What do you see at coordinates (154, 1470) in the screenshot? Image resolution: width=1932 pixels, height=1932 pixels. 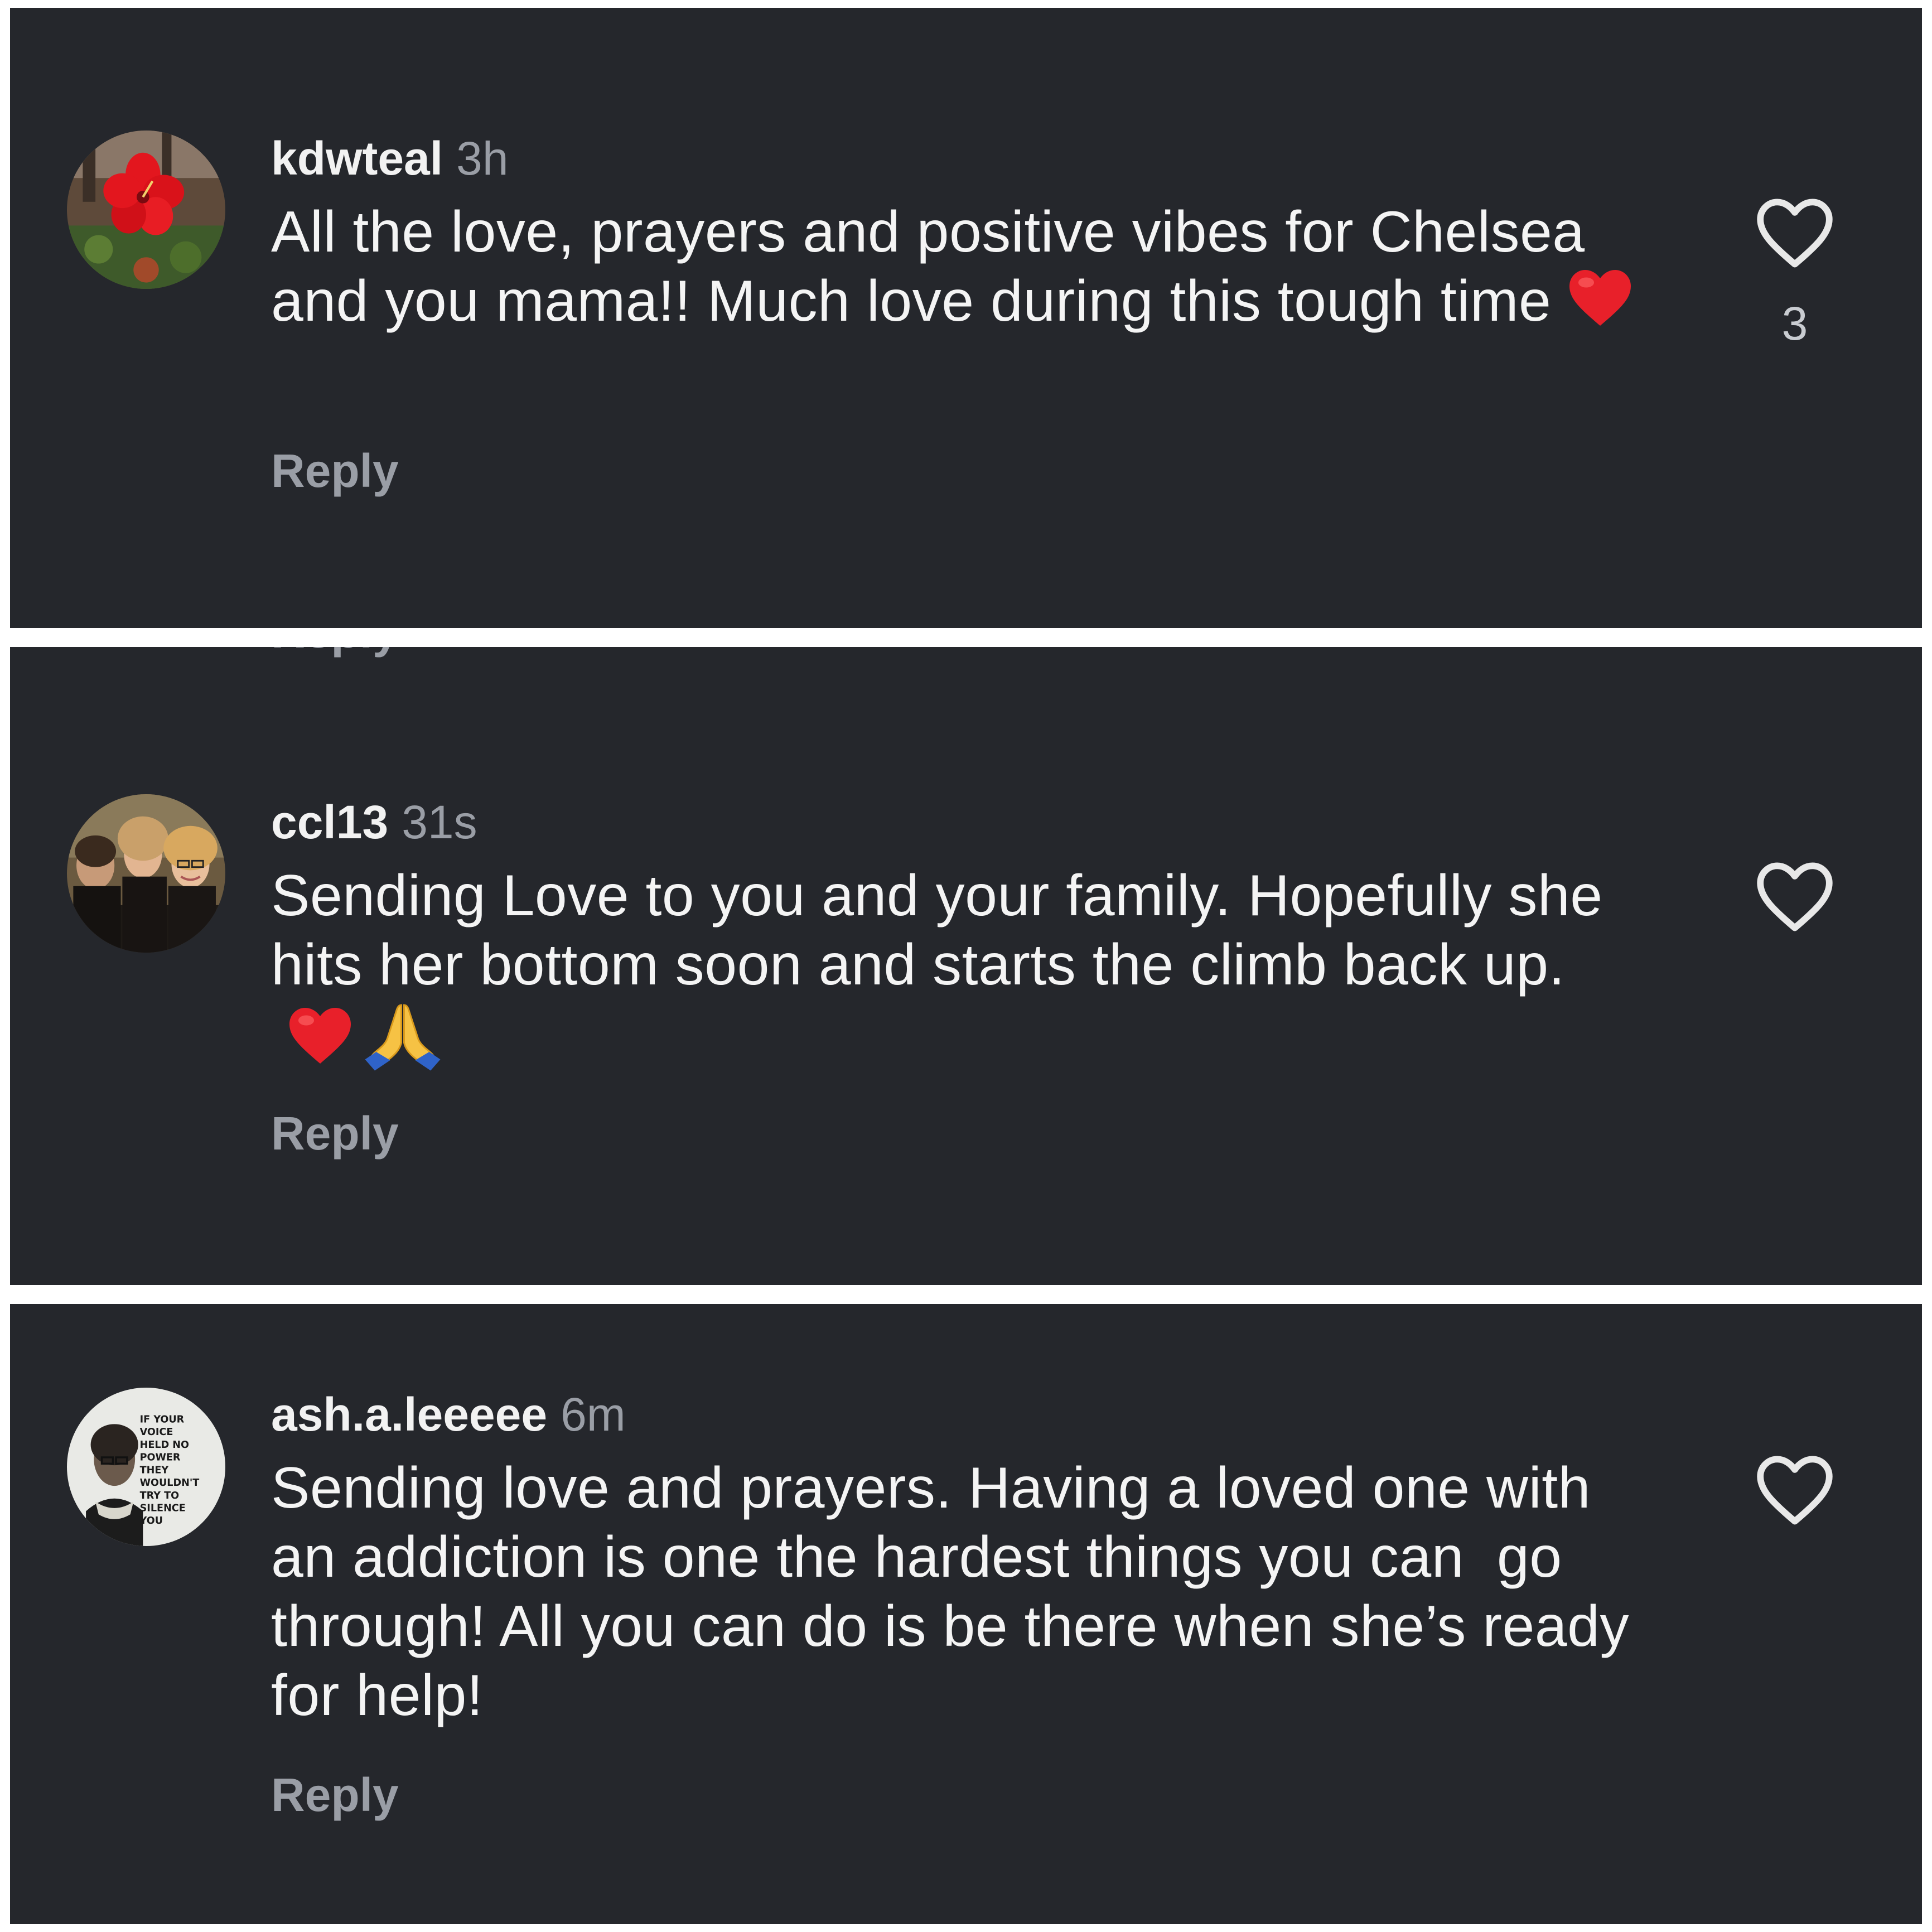 I see `avatar-quote-line: THEY` at bounding box center [154, 1470].